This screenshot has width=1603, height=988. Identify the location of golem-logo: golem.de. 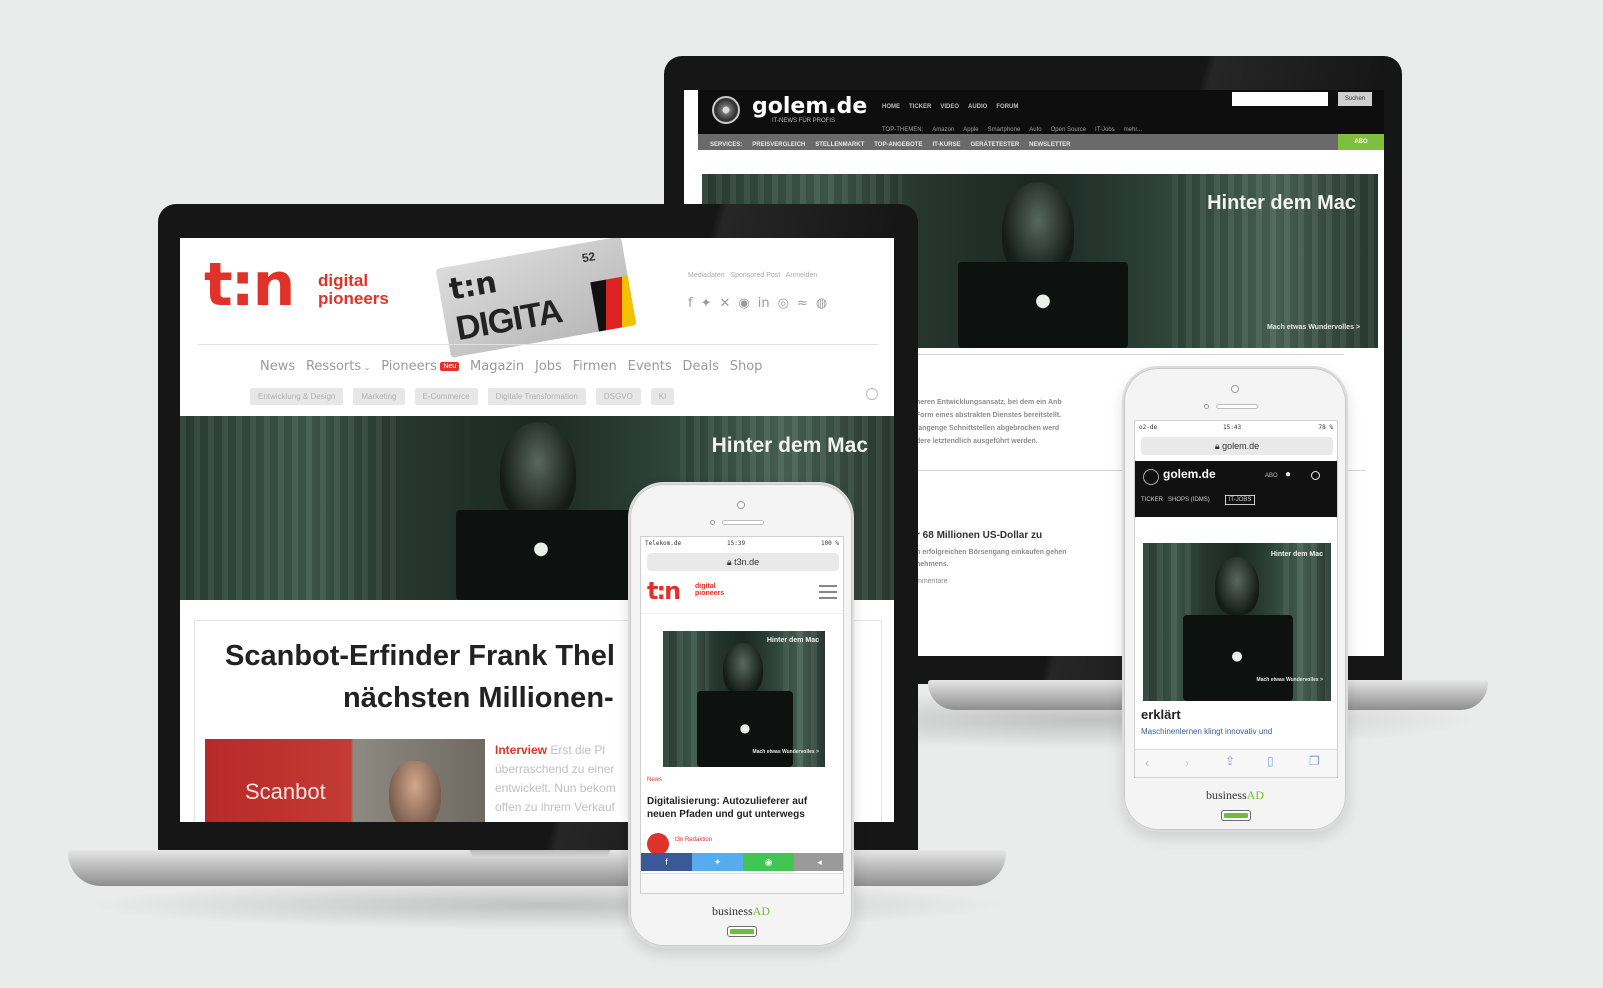
(809, 106).